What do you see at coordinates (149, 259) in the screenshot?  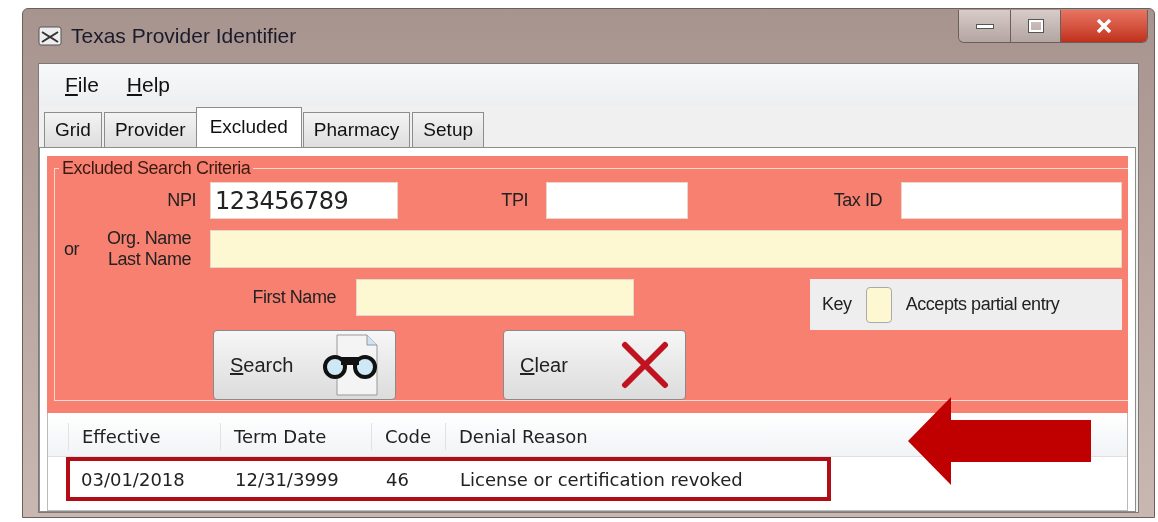 I see `field-label: Last Name` at bounding box center [149, 259].